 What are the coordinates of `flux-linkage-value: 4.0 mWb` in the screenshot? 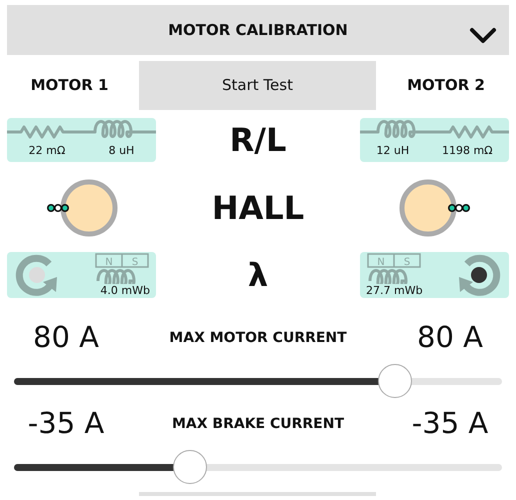 It's located at (125, 290).